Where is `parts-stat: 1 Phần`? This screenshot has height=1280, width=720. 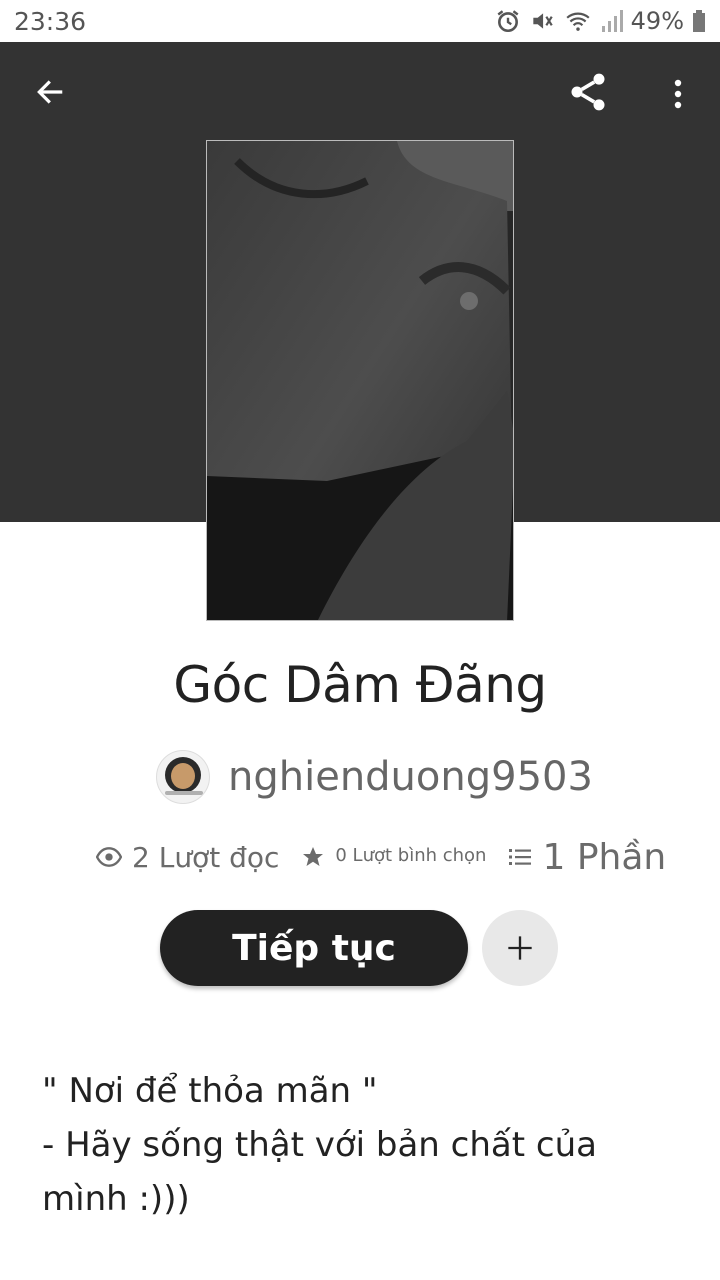
parts-stat: 1 Phần is located at coordinates (587, 857).